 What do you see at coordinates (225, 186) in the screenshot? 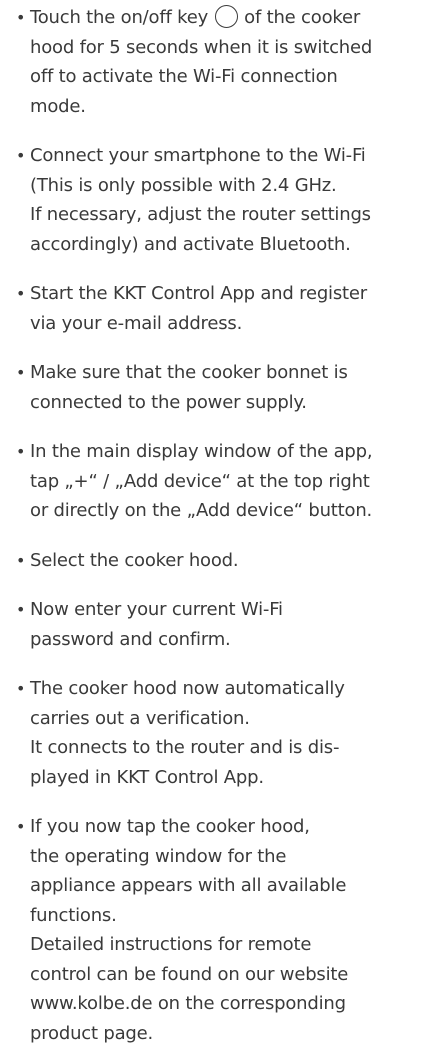
I see `step-line: (This is only possible with 2.4 GHz.` at bounding box center [225, 186].